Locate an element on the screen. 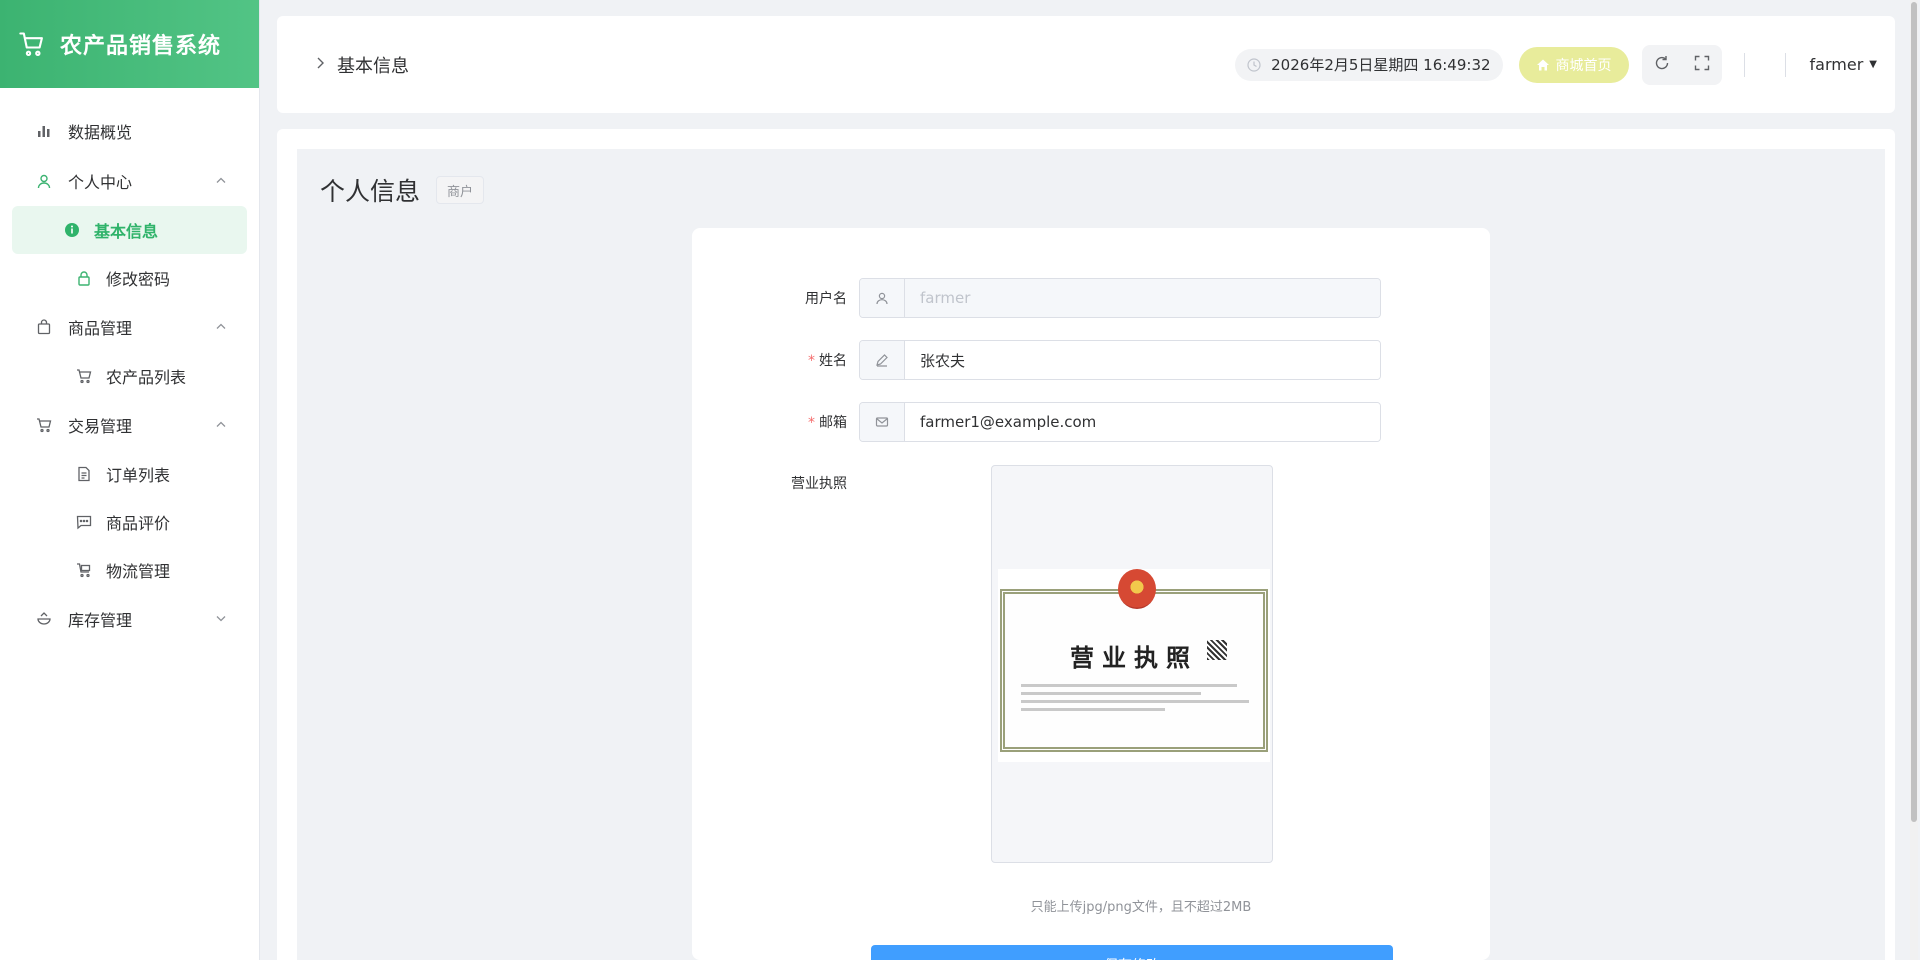  brand-bar: 农产品销售系统 is located at coordinates (129, 44).